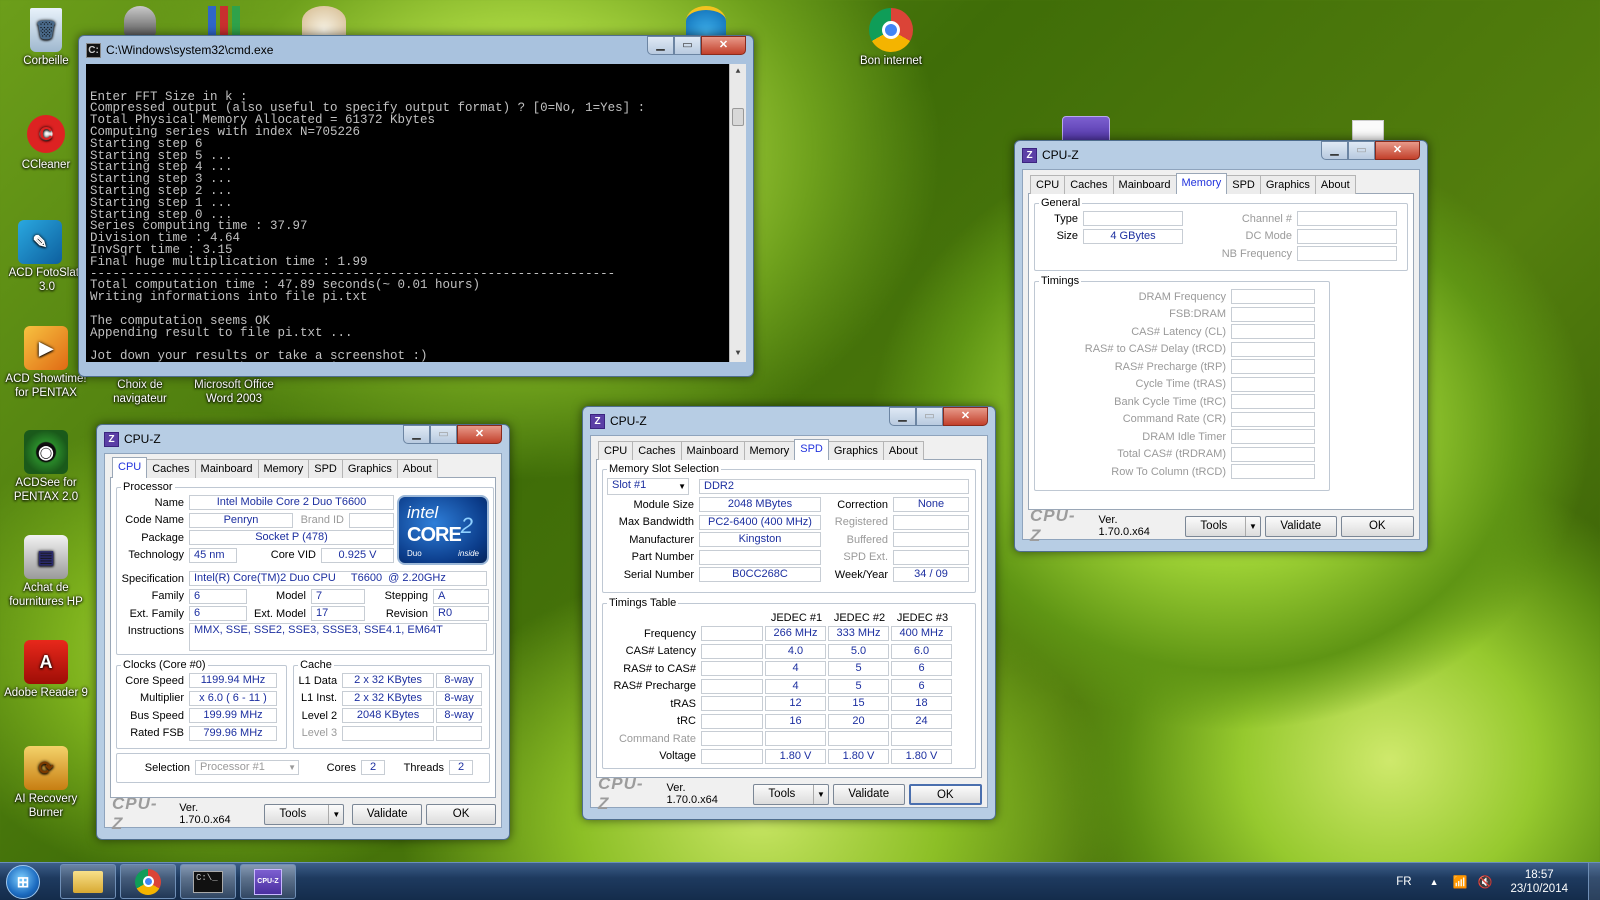  I want to click on taskbar-cmd: C:\_, so click(208, 881).